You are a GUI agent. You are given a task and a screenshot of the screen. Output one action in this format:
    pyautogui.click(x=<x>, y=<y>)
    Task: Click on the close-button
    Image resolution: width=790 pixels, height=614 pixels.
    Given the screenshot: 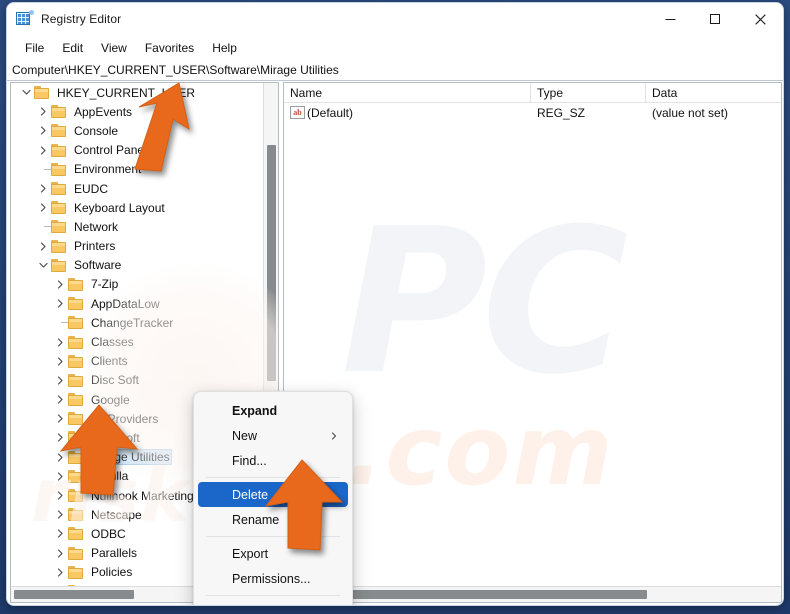 What is the action you would take?
    pyautogui.click(x=760, y=19)
    